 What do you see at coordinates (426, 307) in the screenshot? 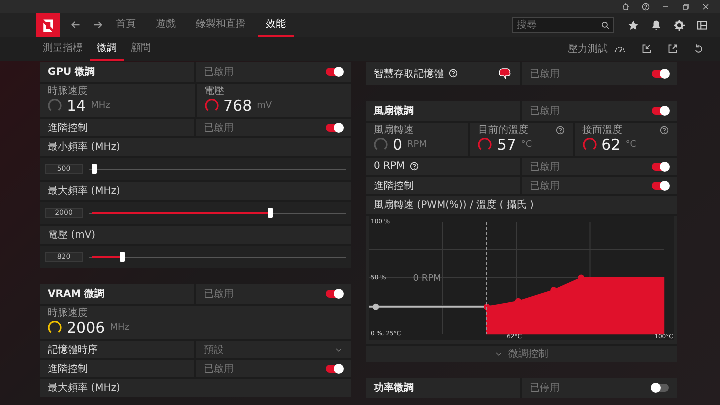
I see `zero-rpm-handle-drawing` at bounding box center [426, 307].